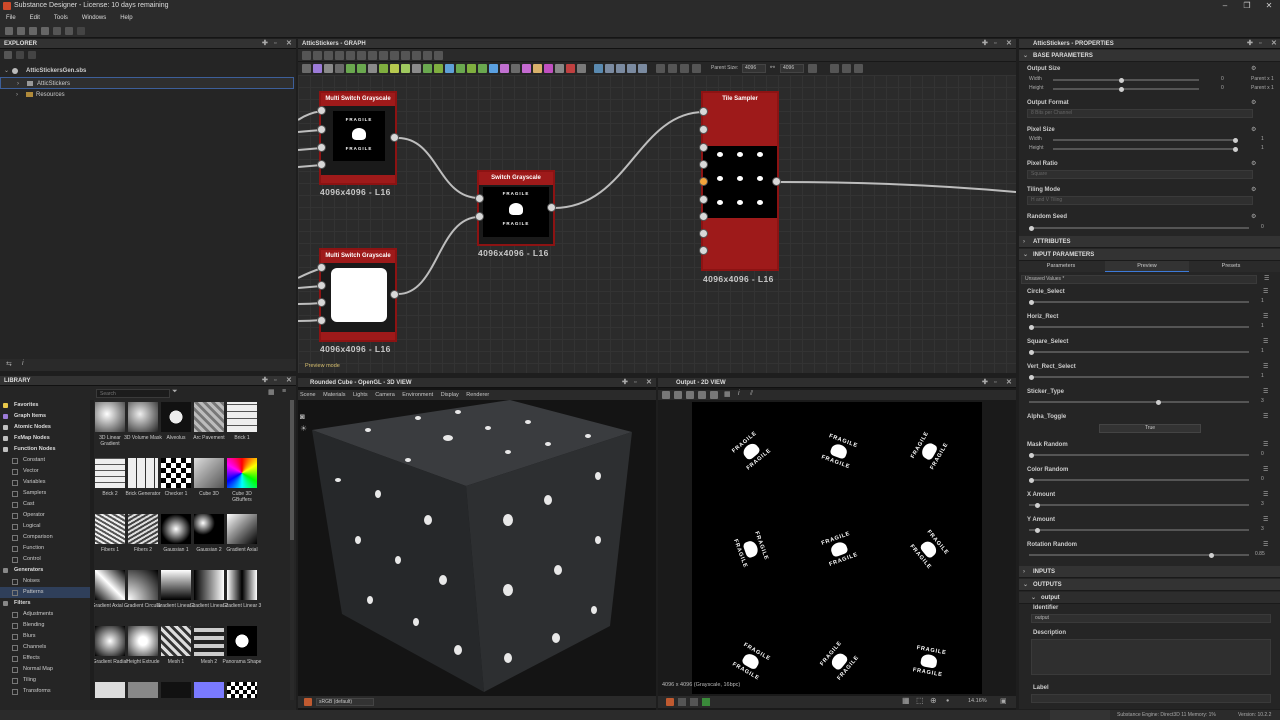  Describe the element at coordinates (1247, 6) in the screenshot. I see `maximize-icon: ❐` at that location.